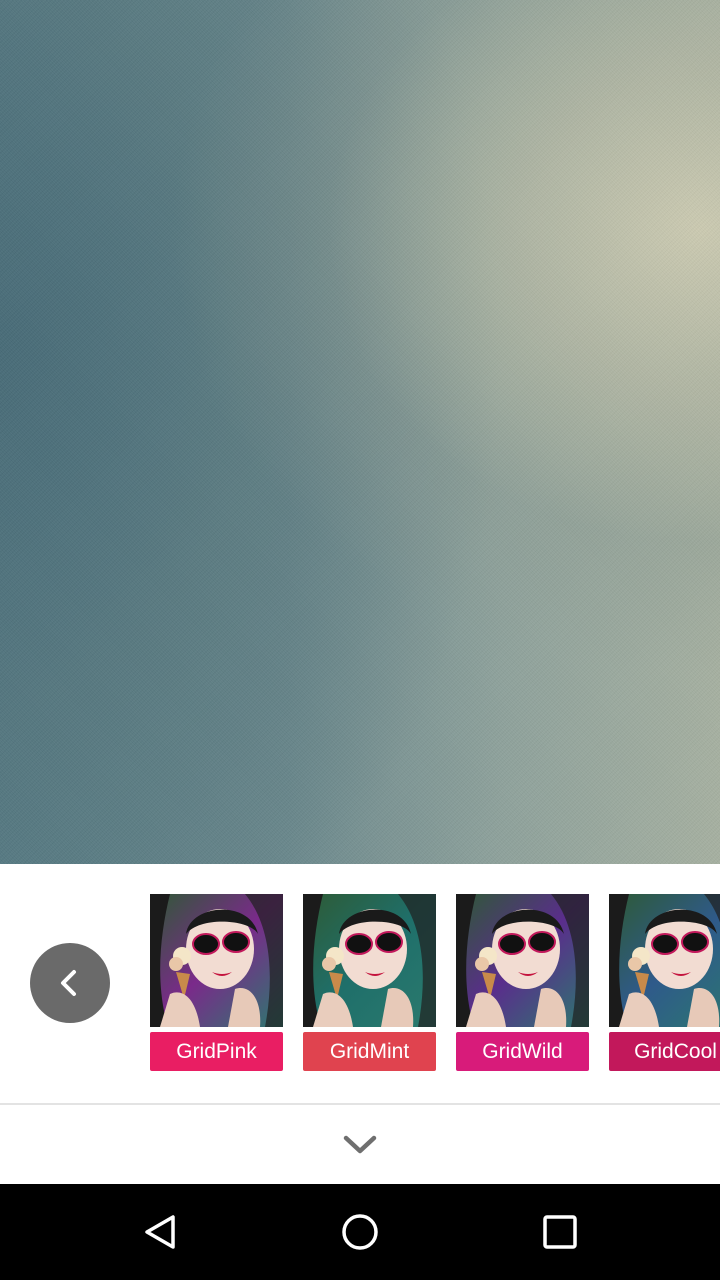 Image resolution: width=720 pixels, height=1280 pixels. I want to click on back-button, so click(70, 983).